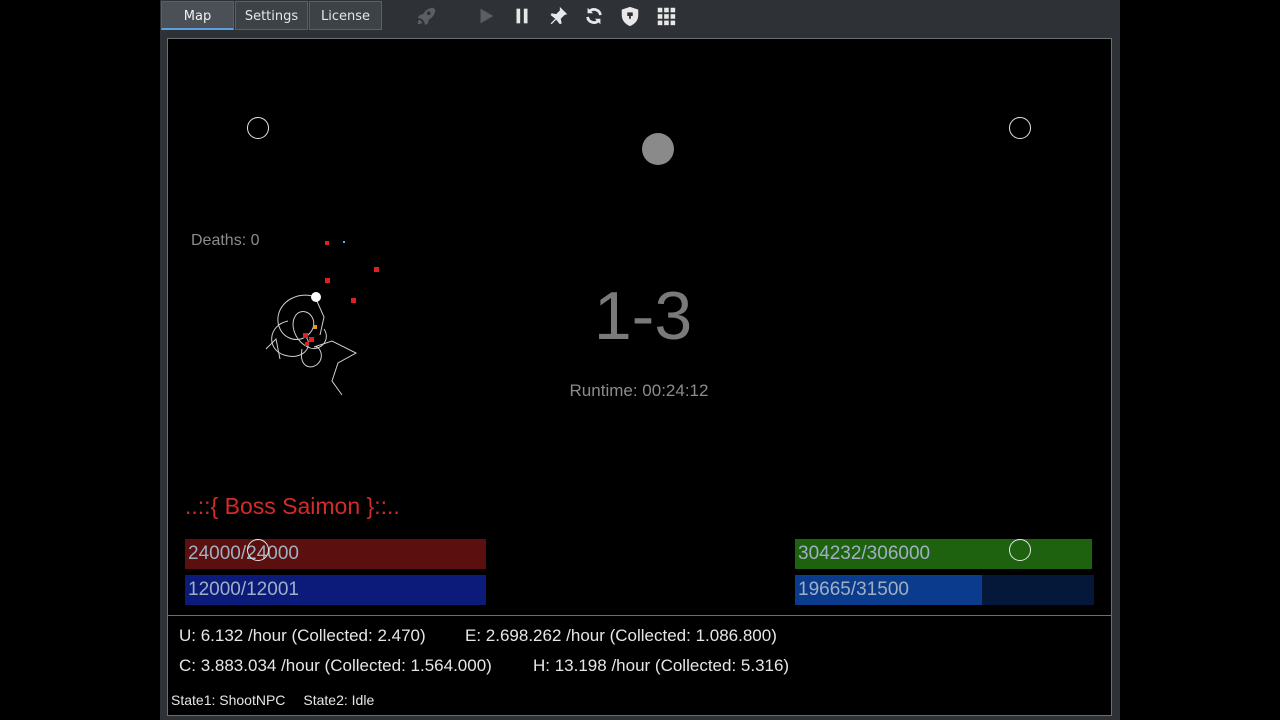 Image resolution: width=1280 pixels, height=720 pixels. What do you see at coordinates (243, 589) in the screenshot?
I see `enemy-shield-text: 12000/12001` at bounding box center [243, 589].